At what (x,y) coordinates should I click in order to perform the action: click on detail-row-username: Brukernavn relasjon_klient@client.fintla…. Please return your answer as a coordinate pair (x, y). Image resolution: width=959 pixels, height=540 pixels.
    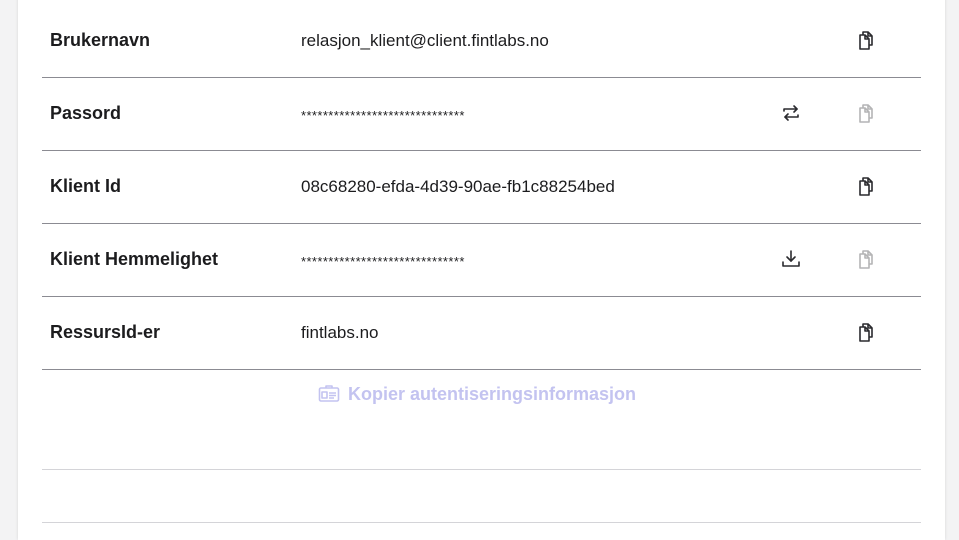
    Looking at the image, I should click on (481, 41).